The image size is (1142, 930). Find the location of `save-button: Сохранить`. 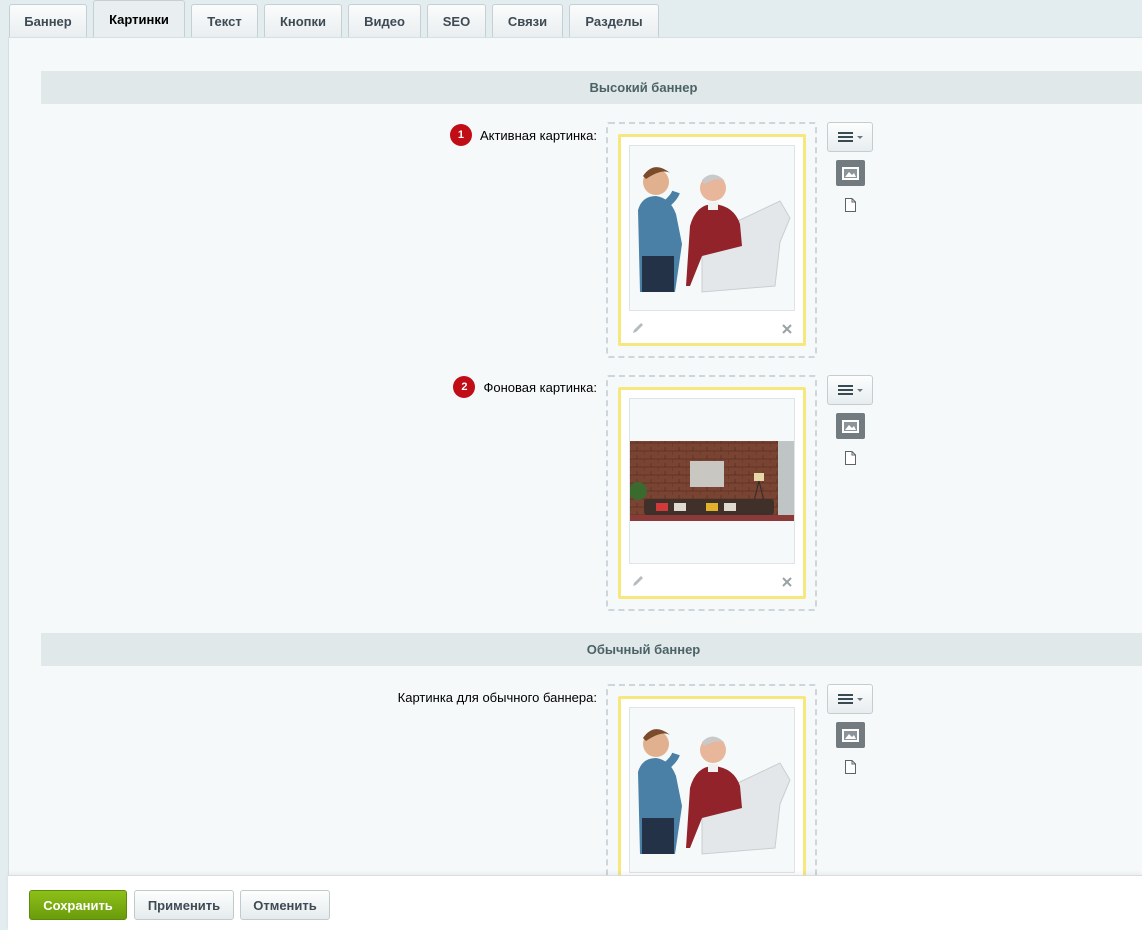

save-button: Сохранить is located at coordinates (78, 905).